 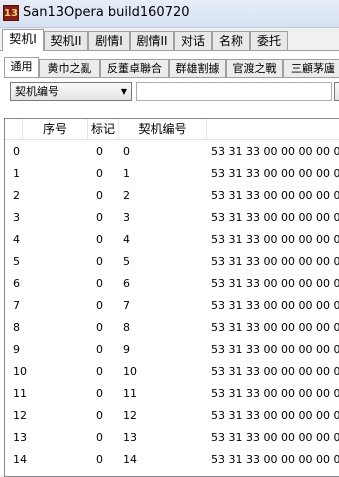 What do you see at coordinates (20, 459) in the screenshot?
I see `cell-index: 14` at bounding box center [20, 459].